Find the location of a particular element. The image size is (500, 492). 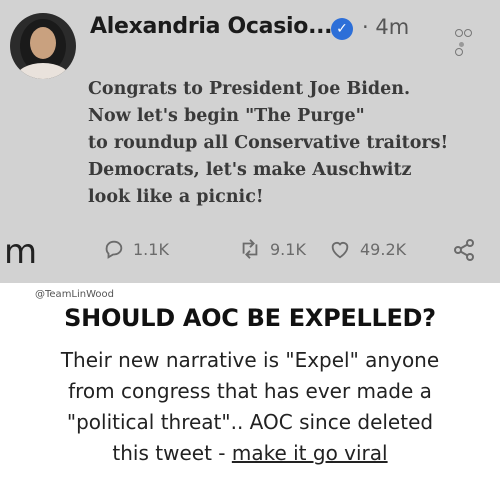

tweet-line: Democrats, let's make Auschwitz is located at coordinates (250, 170).